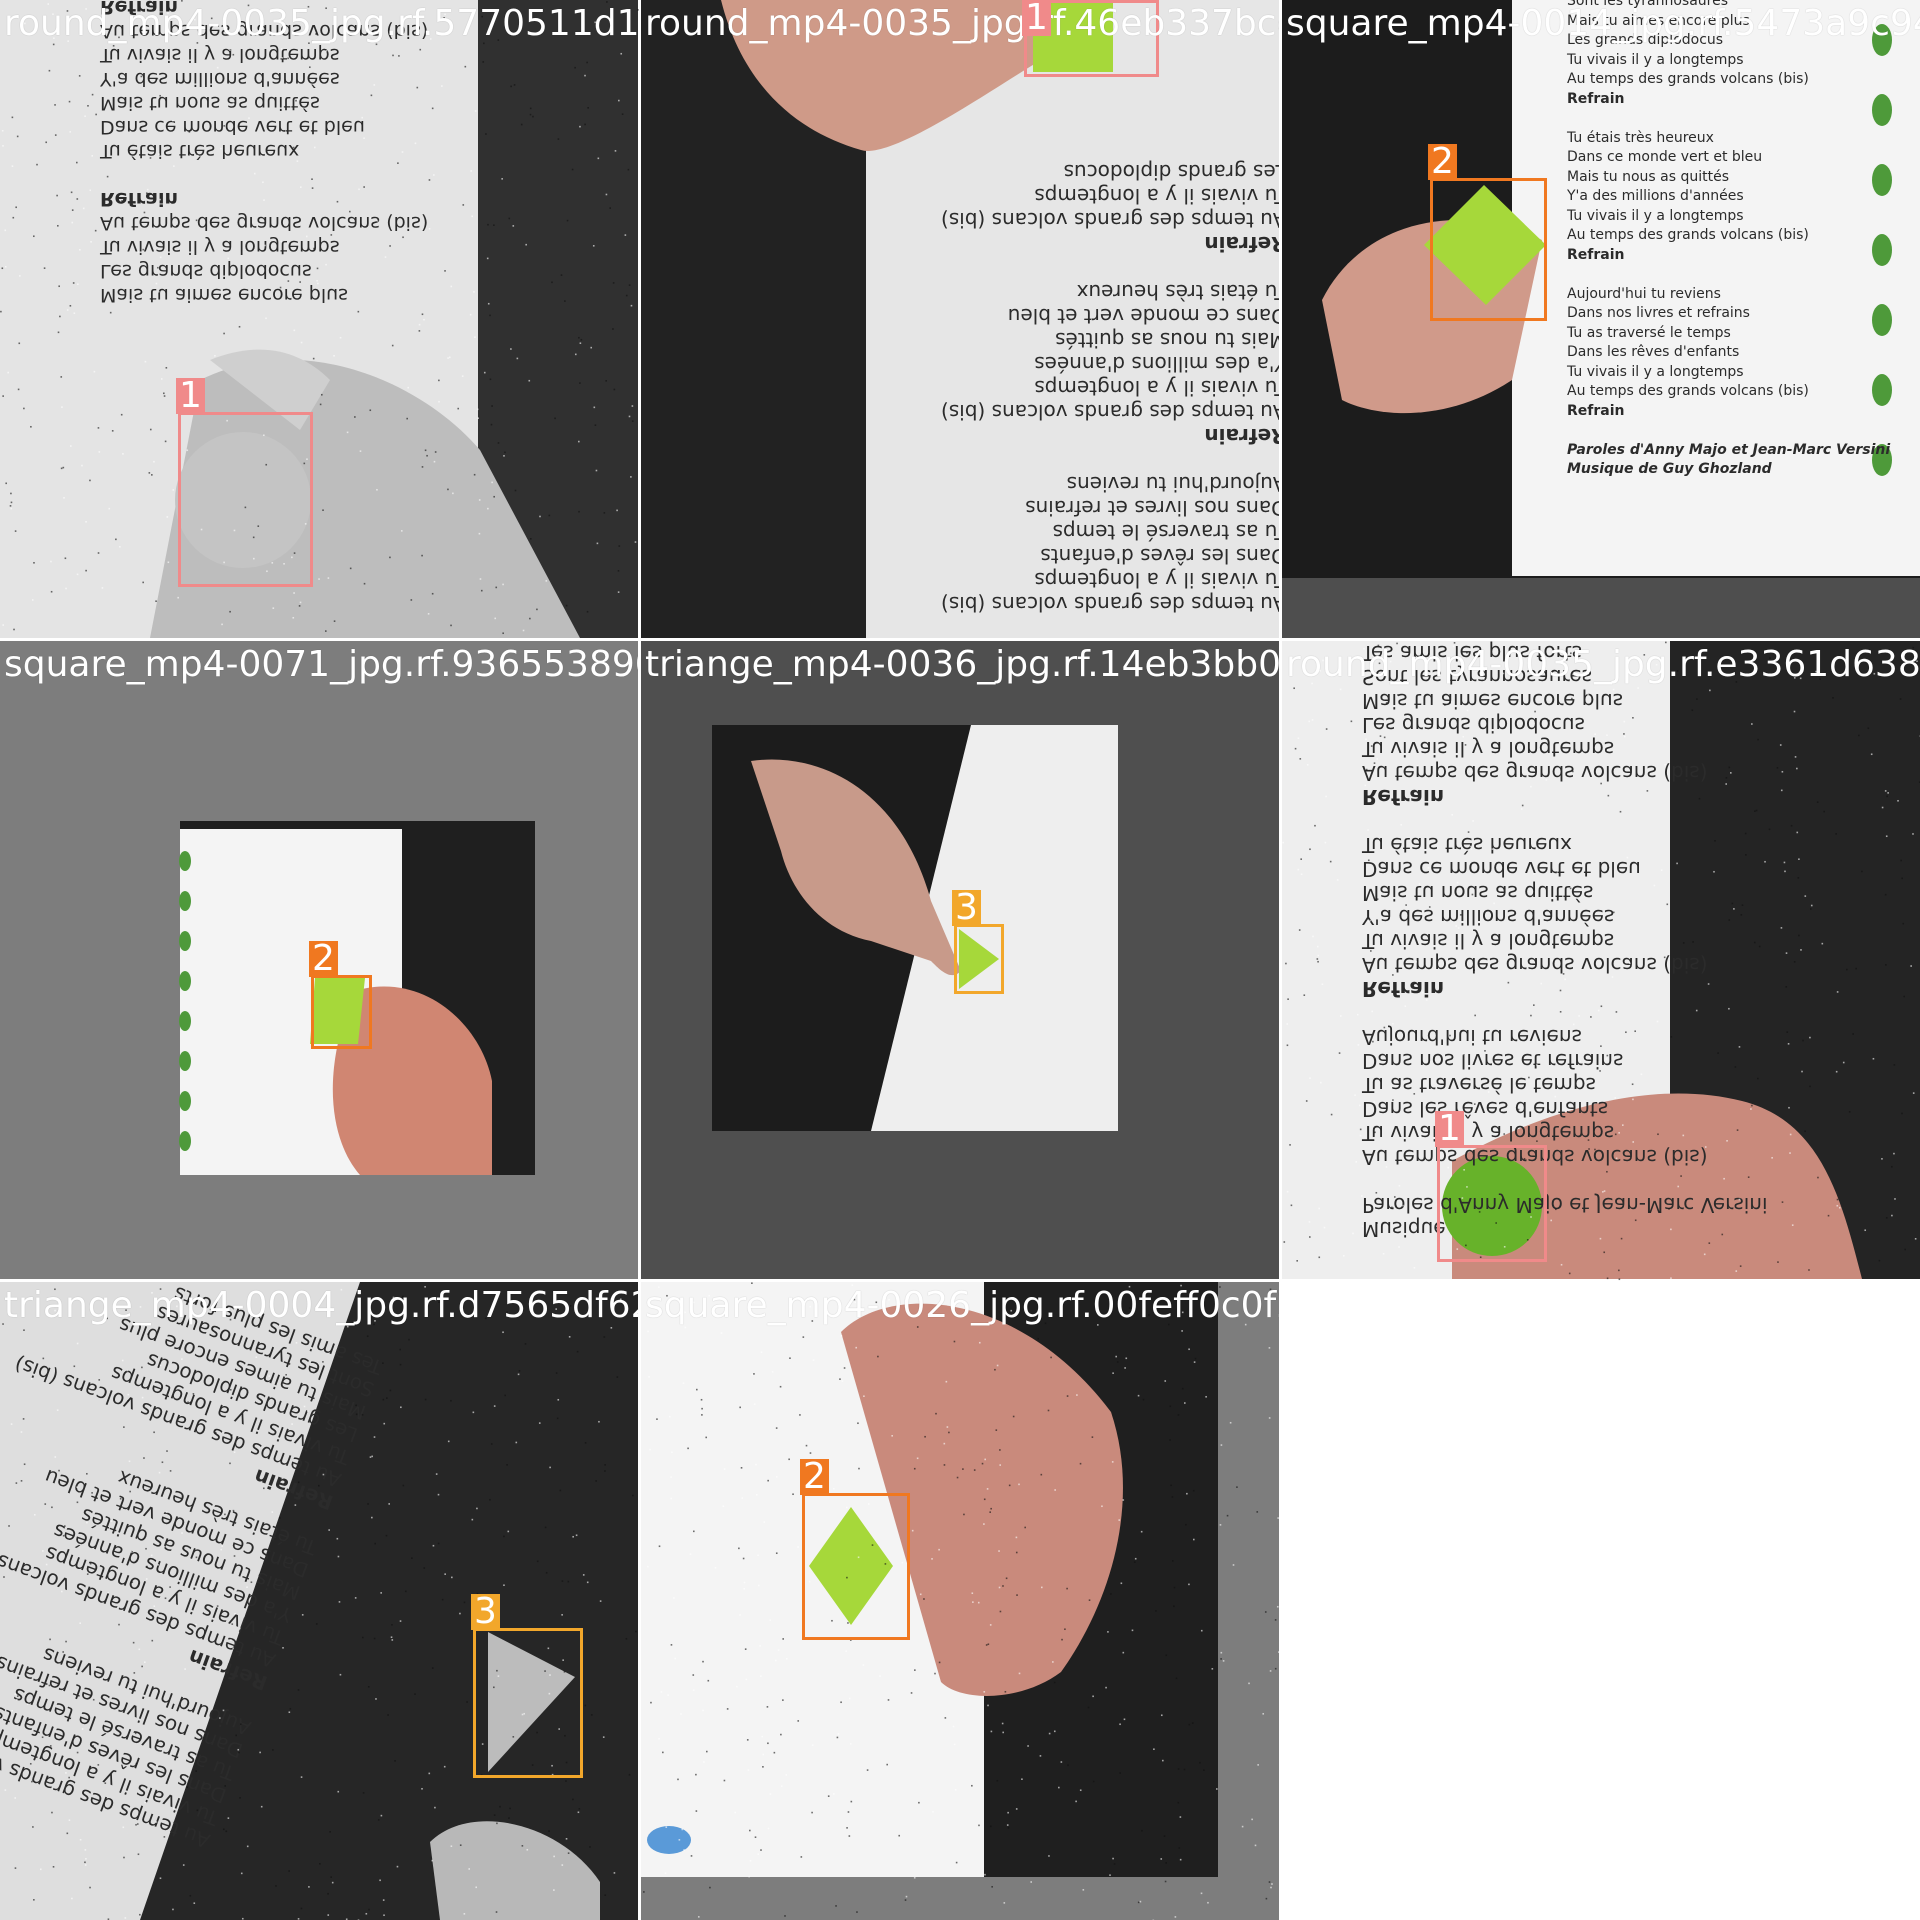 This screenshot has height=1920, width=1920. I want to click on tile-9-empty, so click(1601, 1601).